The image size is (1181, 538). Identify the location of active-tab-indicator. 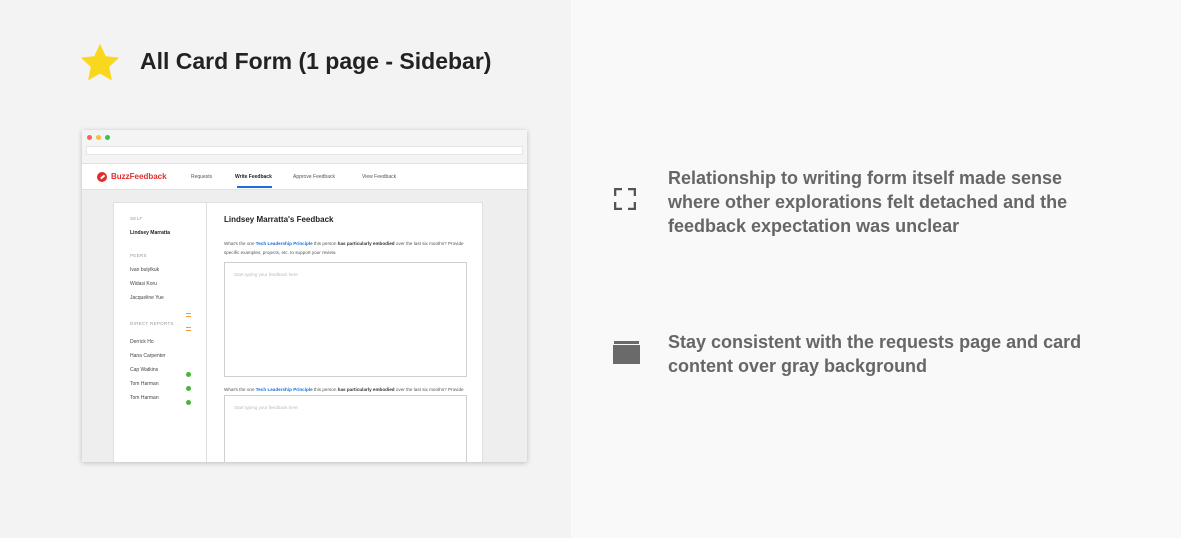
(254, 187).